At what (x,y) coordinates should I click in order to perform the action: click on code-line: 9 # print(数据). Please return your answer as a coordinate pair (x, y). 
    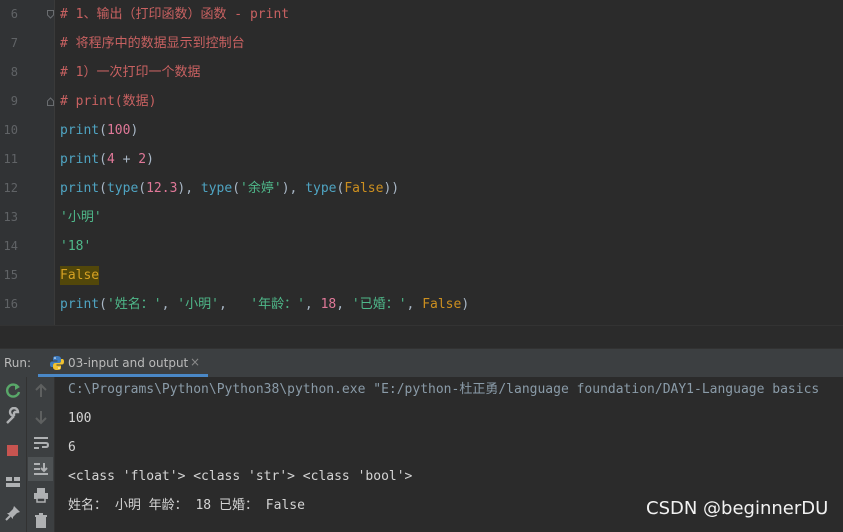
    Looking at the image, I should click on (421, 101).